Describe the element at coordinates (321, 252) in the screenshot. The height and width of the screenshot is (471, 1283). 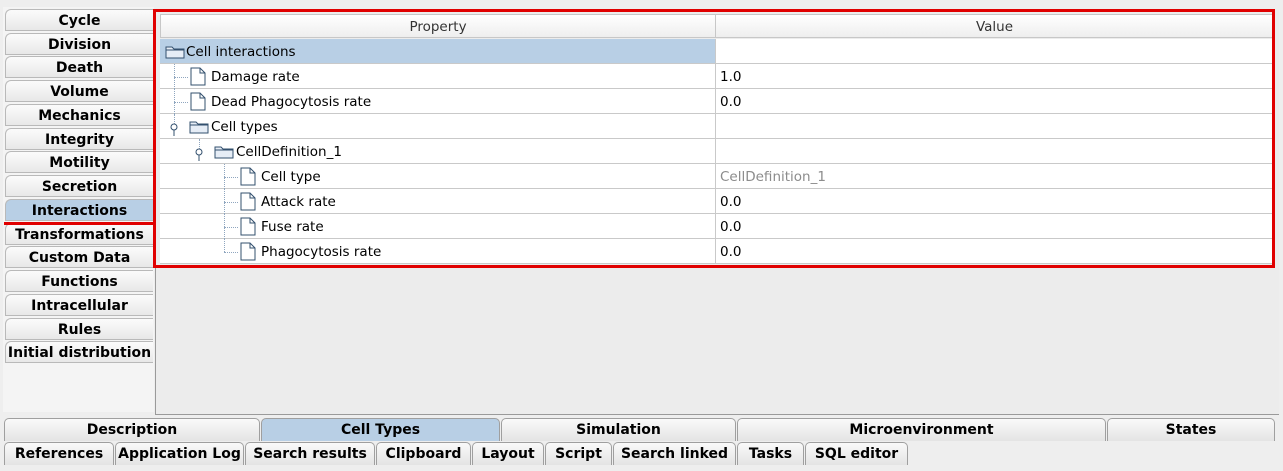
I see `row-label: Phagocytosis rate` at that location.